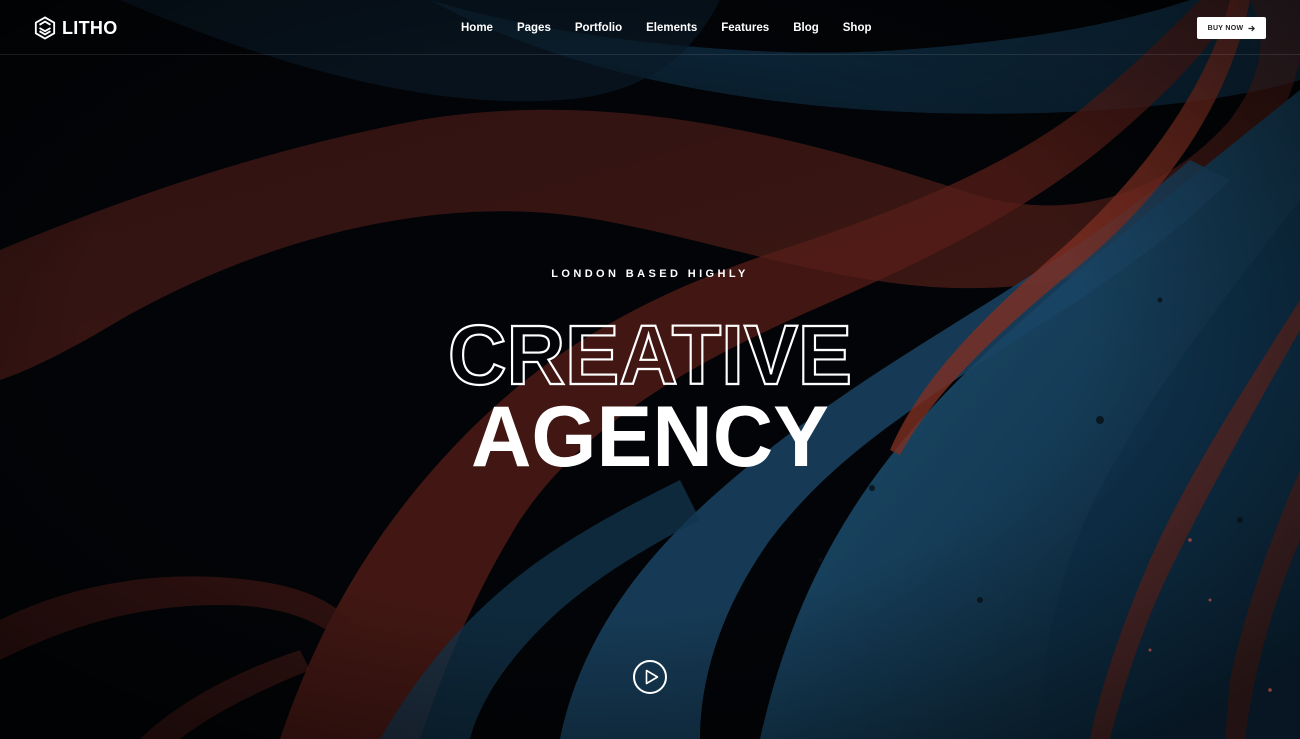 Image resolution: width=1300 pixels, height=739 pixels. I want to click on nav-item-home: Home, so click(477, 28).